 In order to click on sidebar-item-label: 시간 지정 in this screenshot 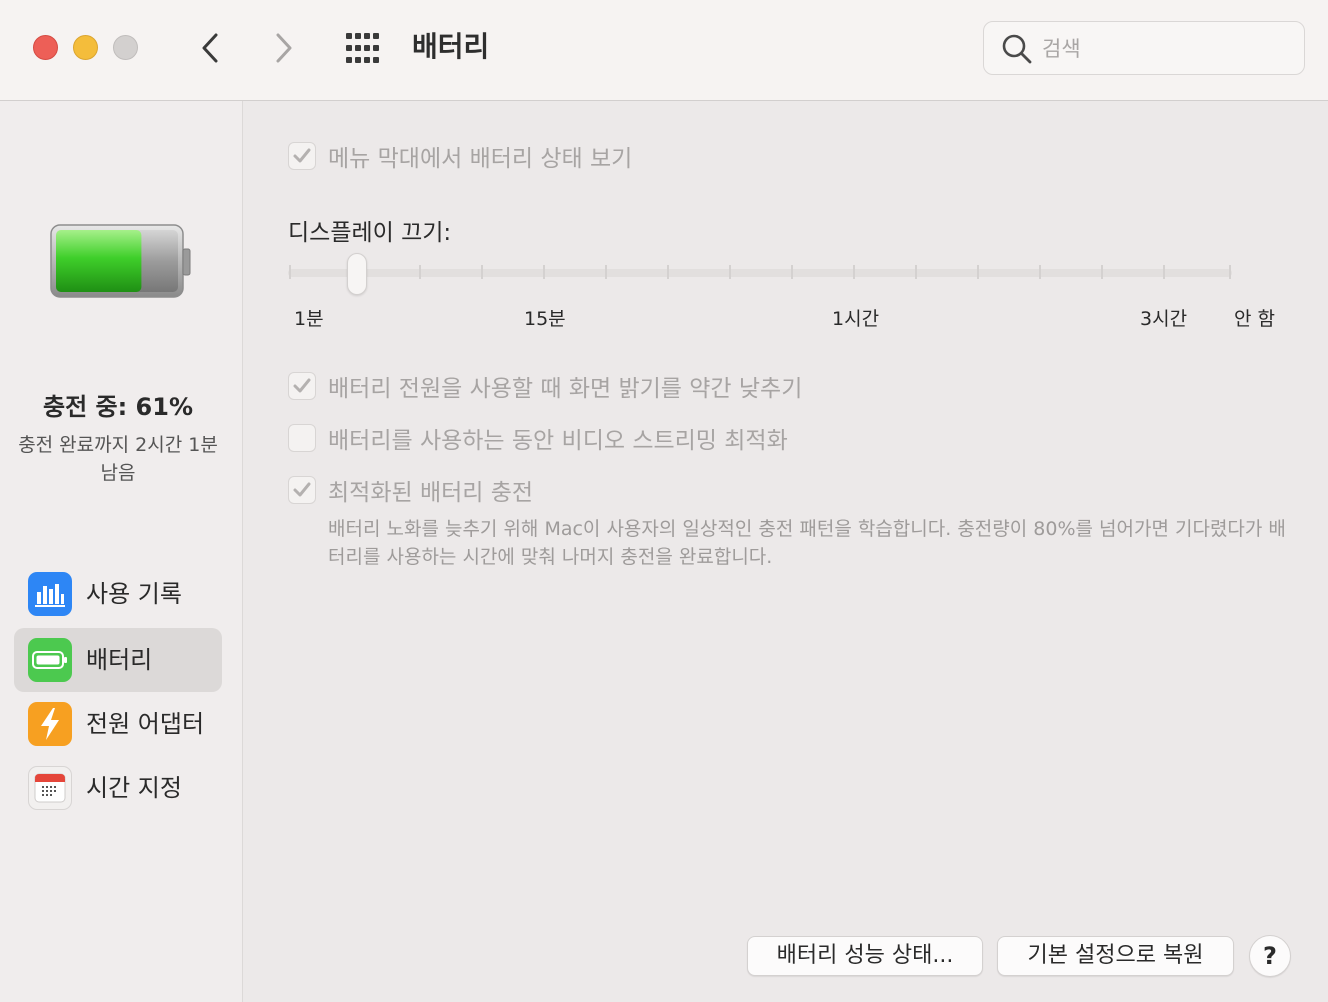, I will do `click(134, 788)`.